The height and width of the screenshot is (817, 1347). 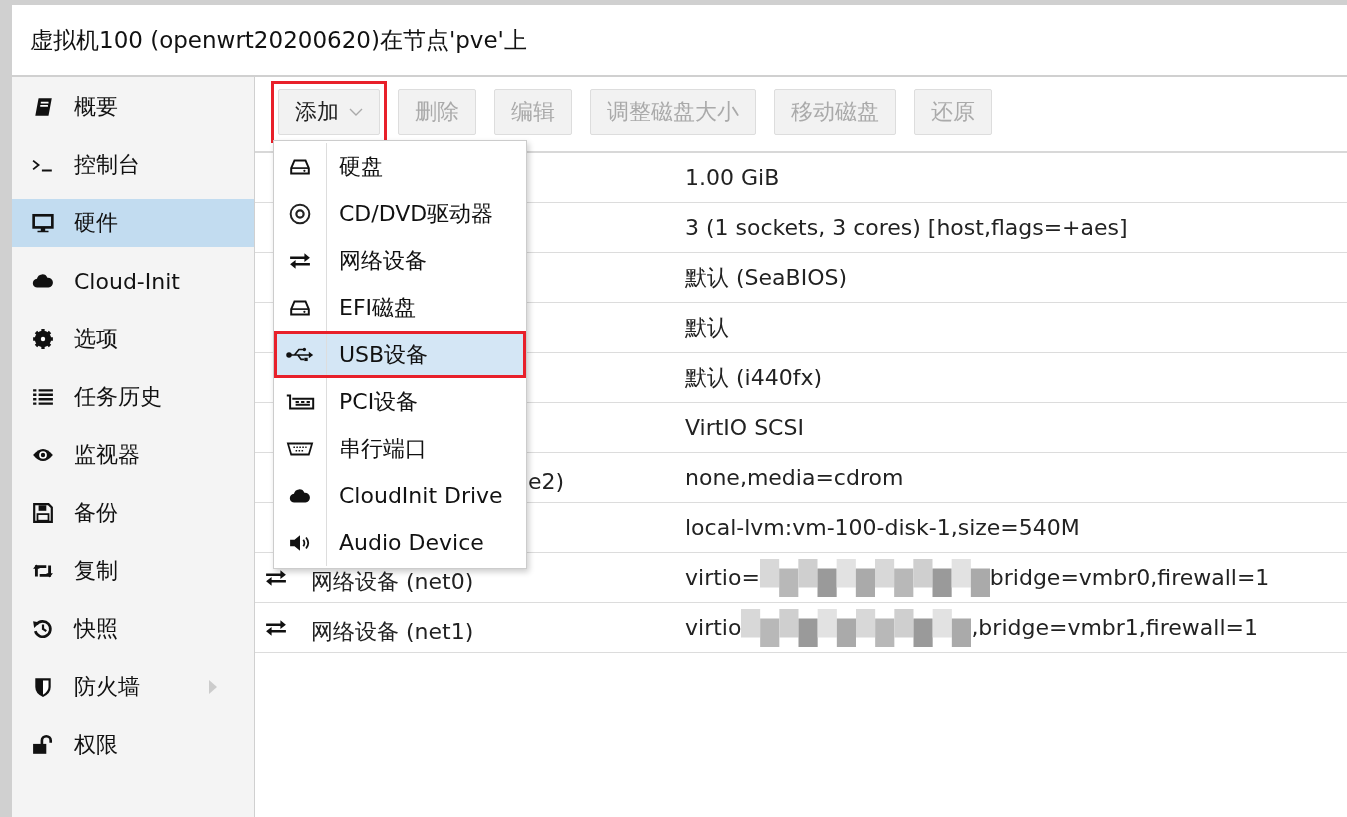 I want to click on menu-item: PCI设备, so click(x=400, y=401).